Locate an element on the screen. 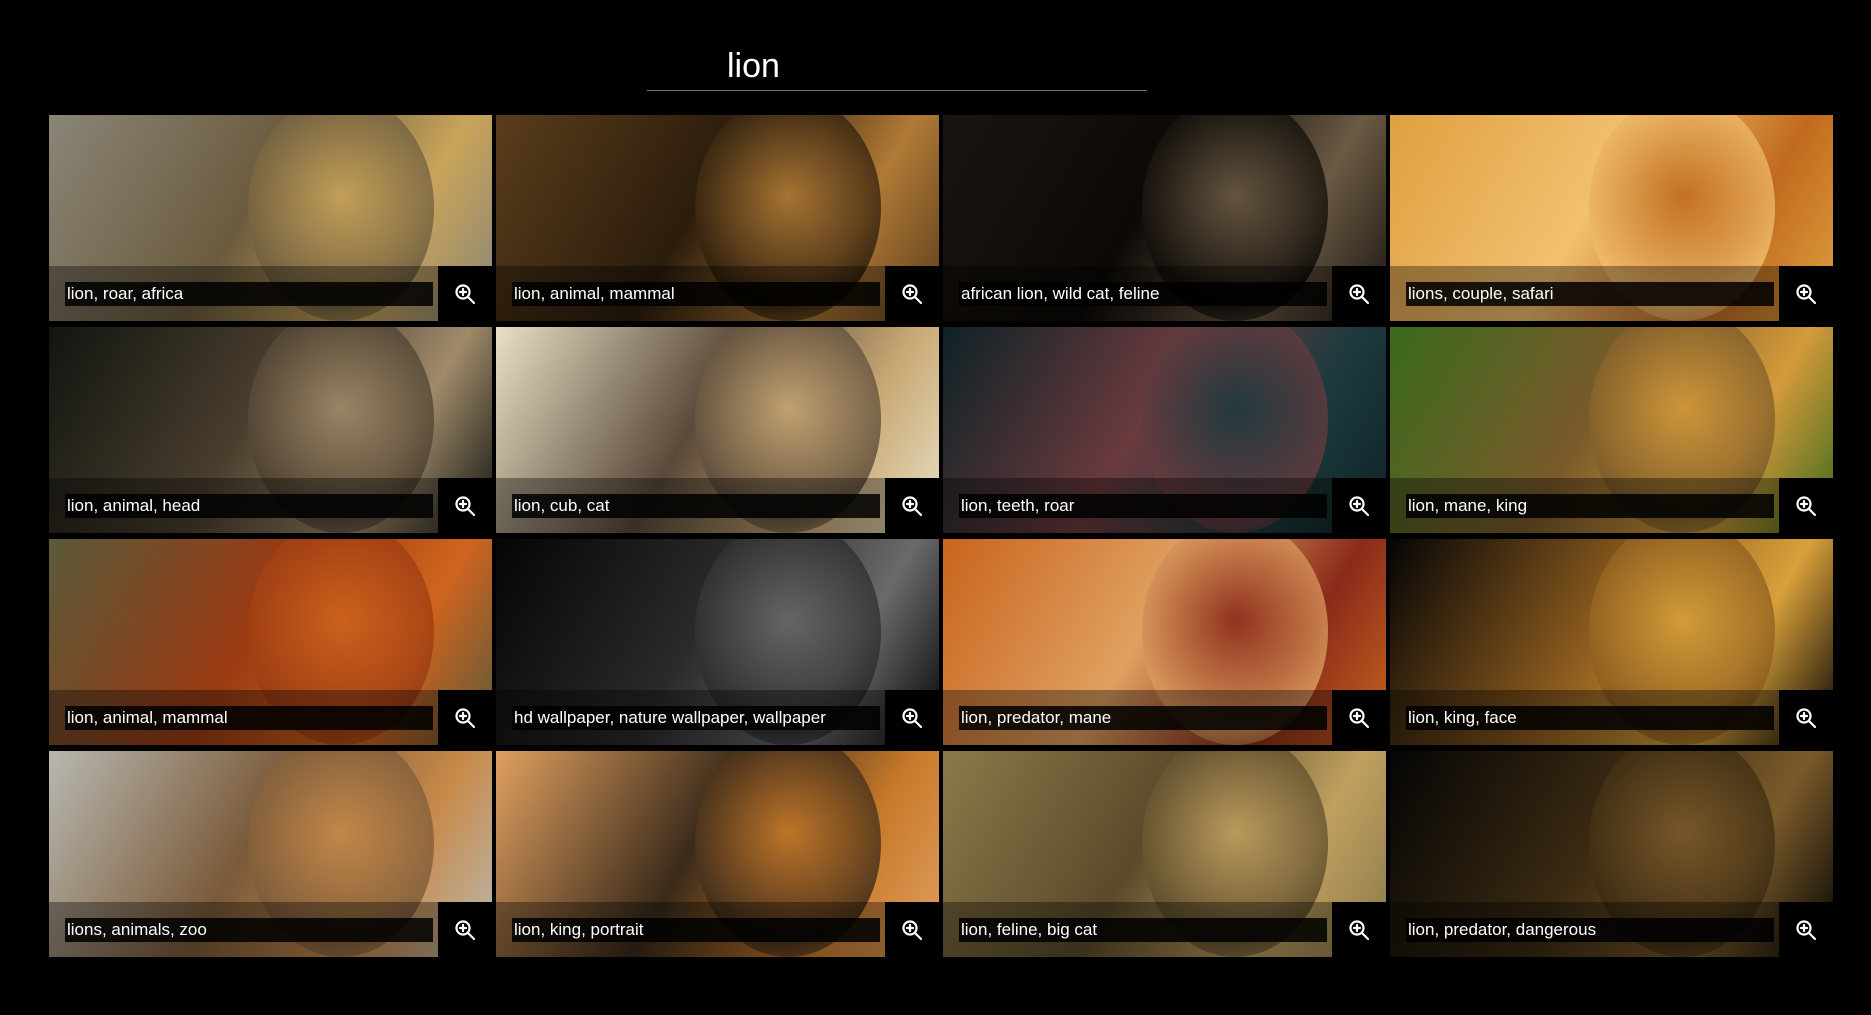 The height and width of the screenshot is (1015, 1871). image-tile: lions, couple, safari is located at coordinates (1611, 218).